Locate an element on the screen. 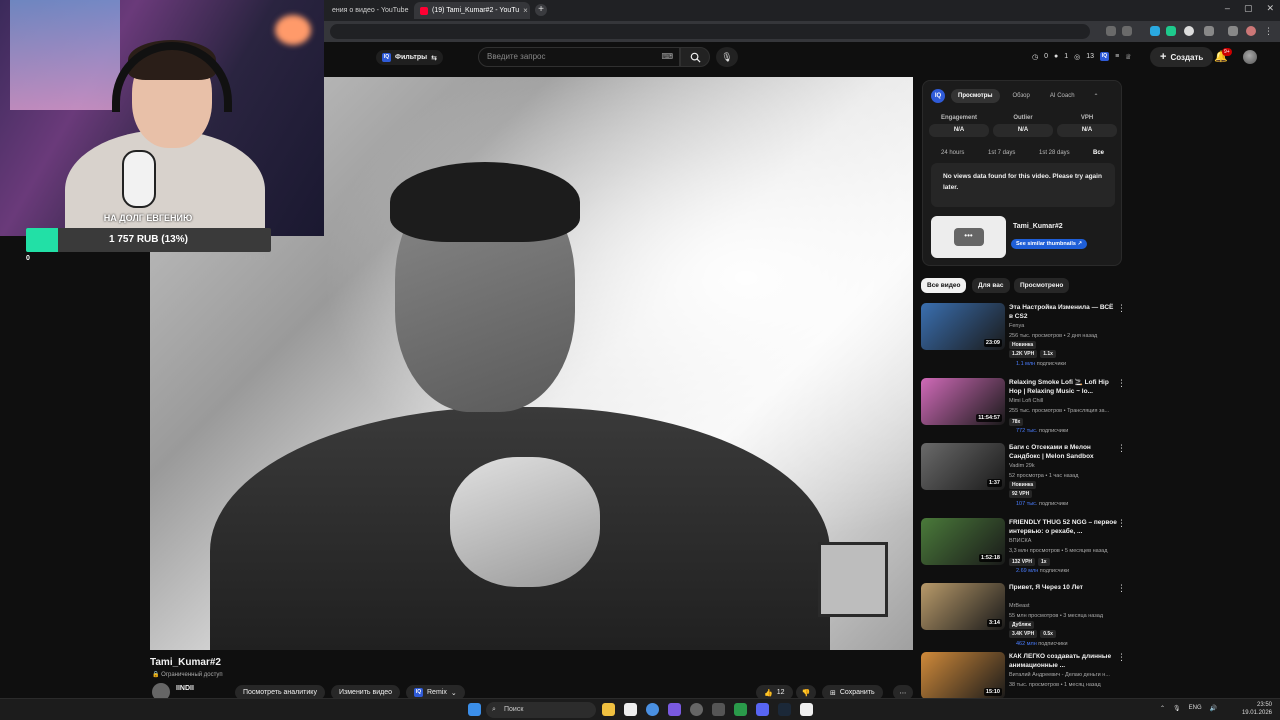 Image resolution: width=1280 pixels, height=720 pixels. recommendation-thumbnail: 23:09 is located at coordinates (963, 326).